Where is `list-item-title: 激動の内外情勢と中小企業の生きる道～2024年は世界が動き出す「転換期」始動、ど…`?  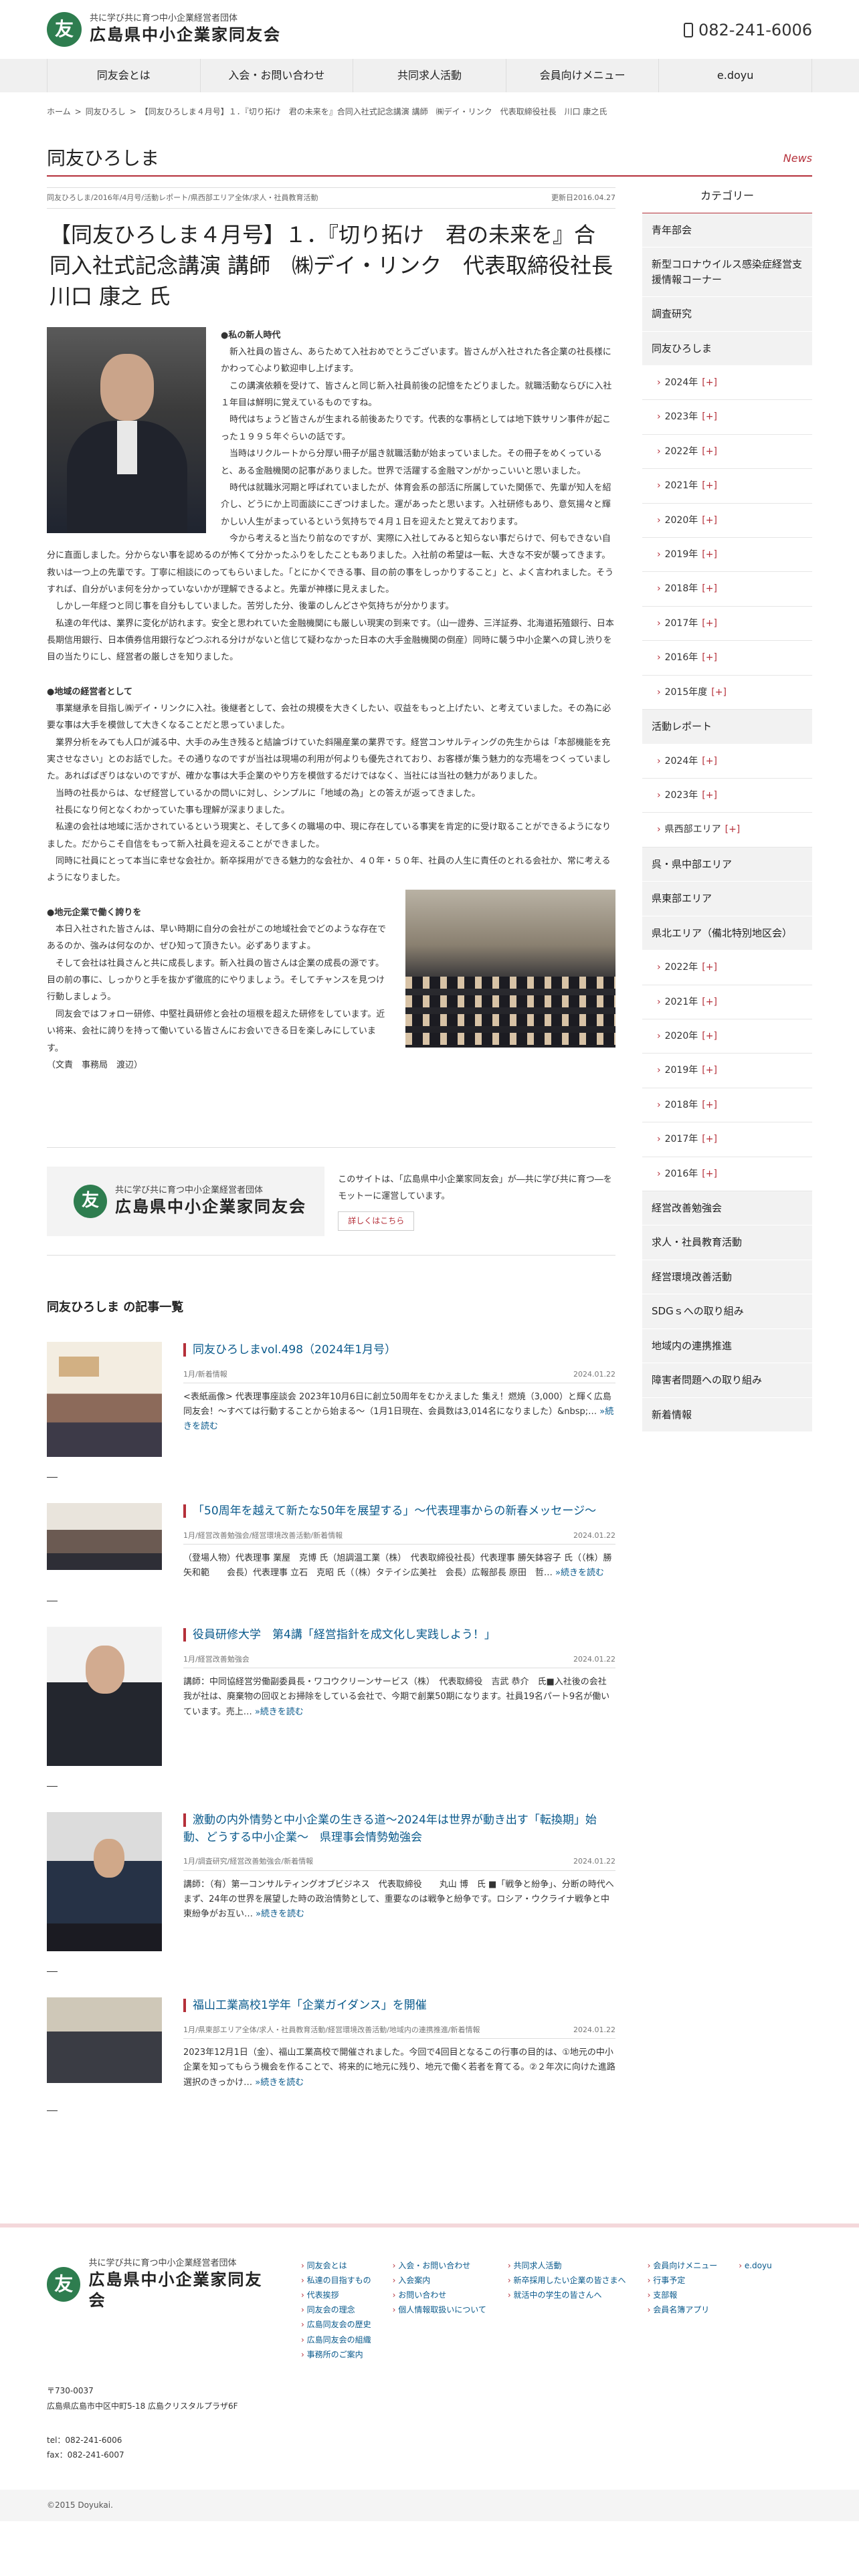
list-item-title: 激動の内外情勢と中小企業の生きる道～2024年は世界が動き出す「転換期」始動、ど… is located at coordinates (390, 1829).